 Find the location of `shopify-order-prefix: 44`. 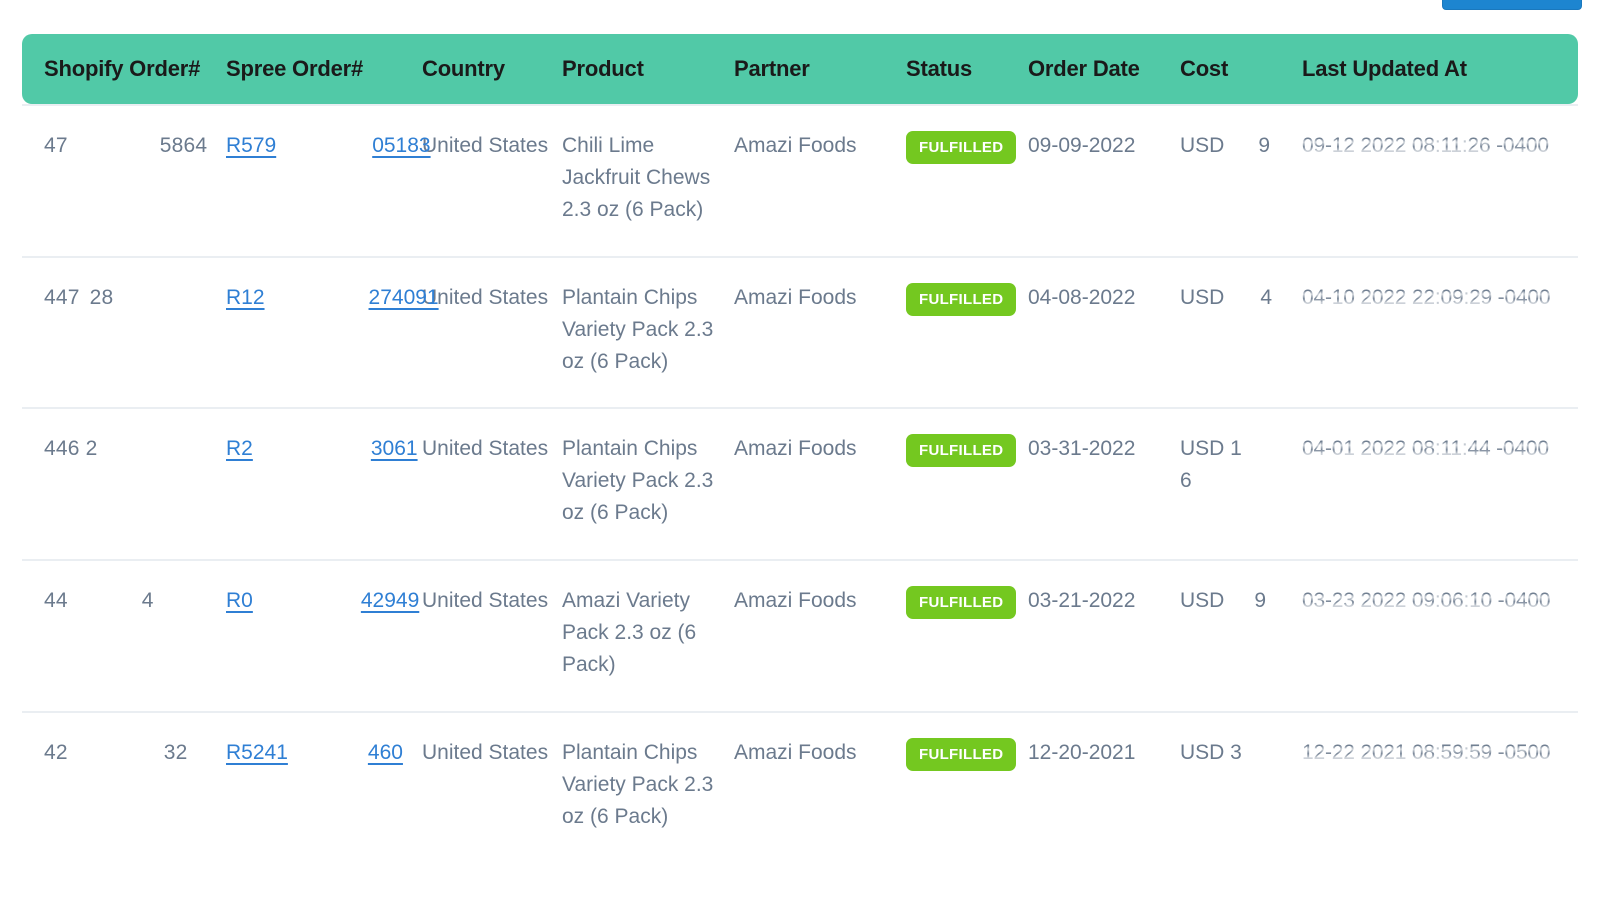

shopify-order-prefix: 44 is located at coordinates (56, 601).